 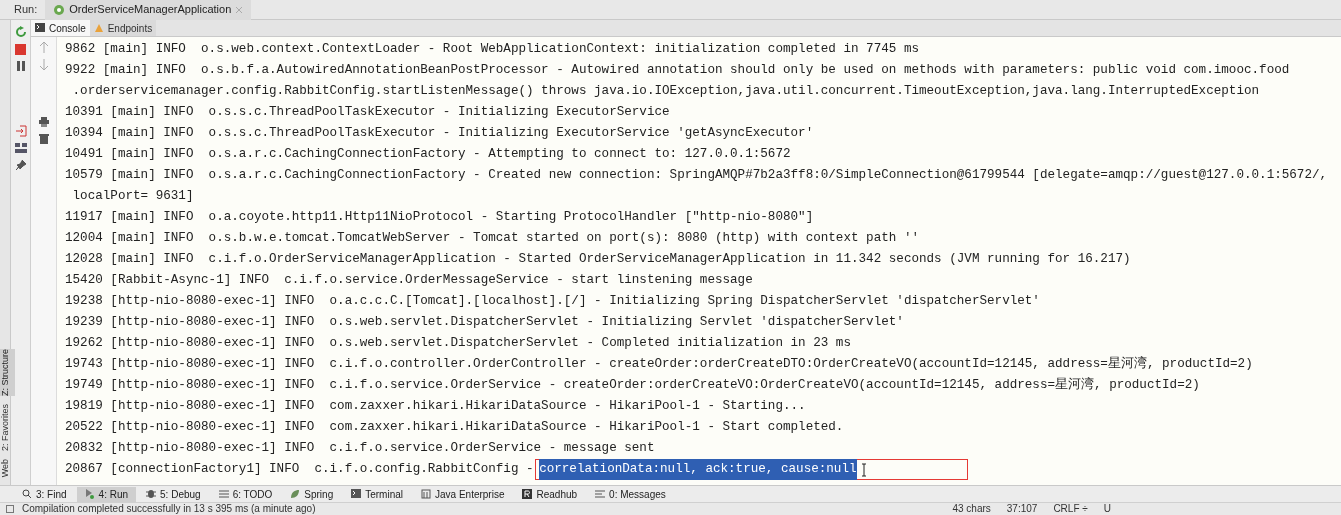 I want to click on print-icon, so click(x=43, y=122).